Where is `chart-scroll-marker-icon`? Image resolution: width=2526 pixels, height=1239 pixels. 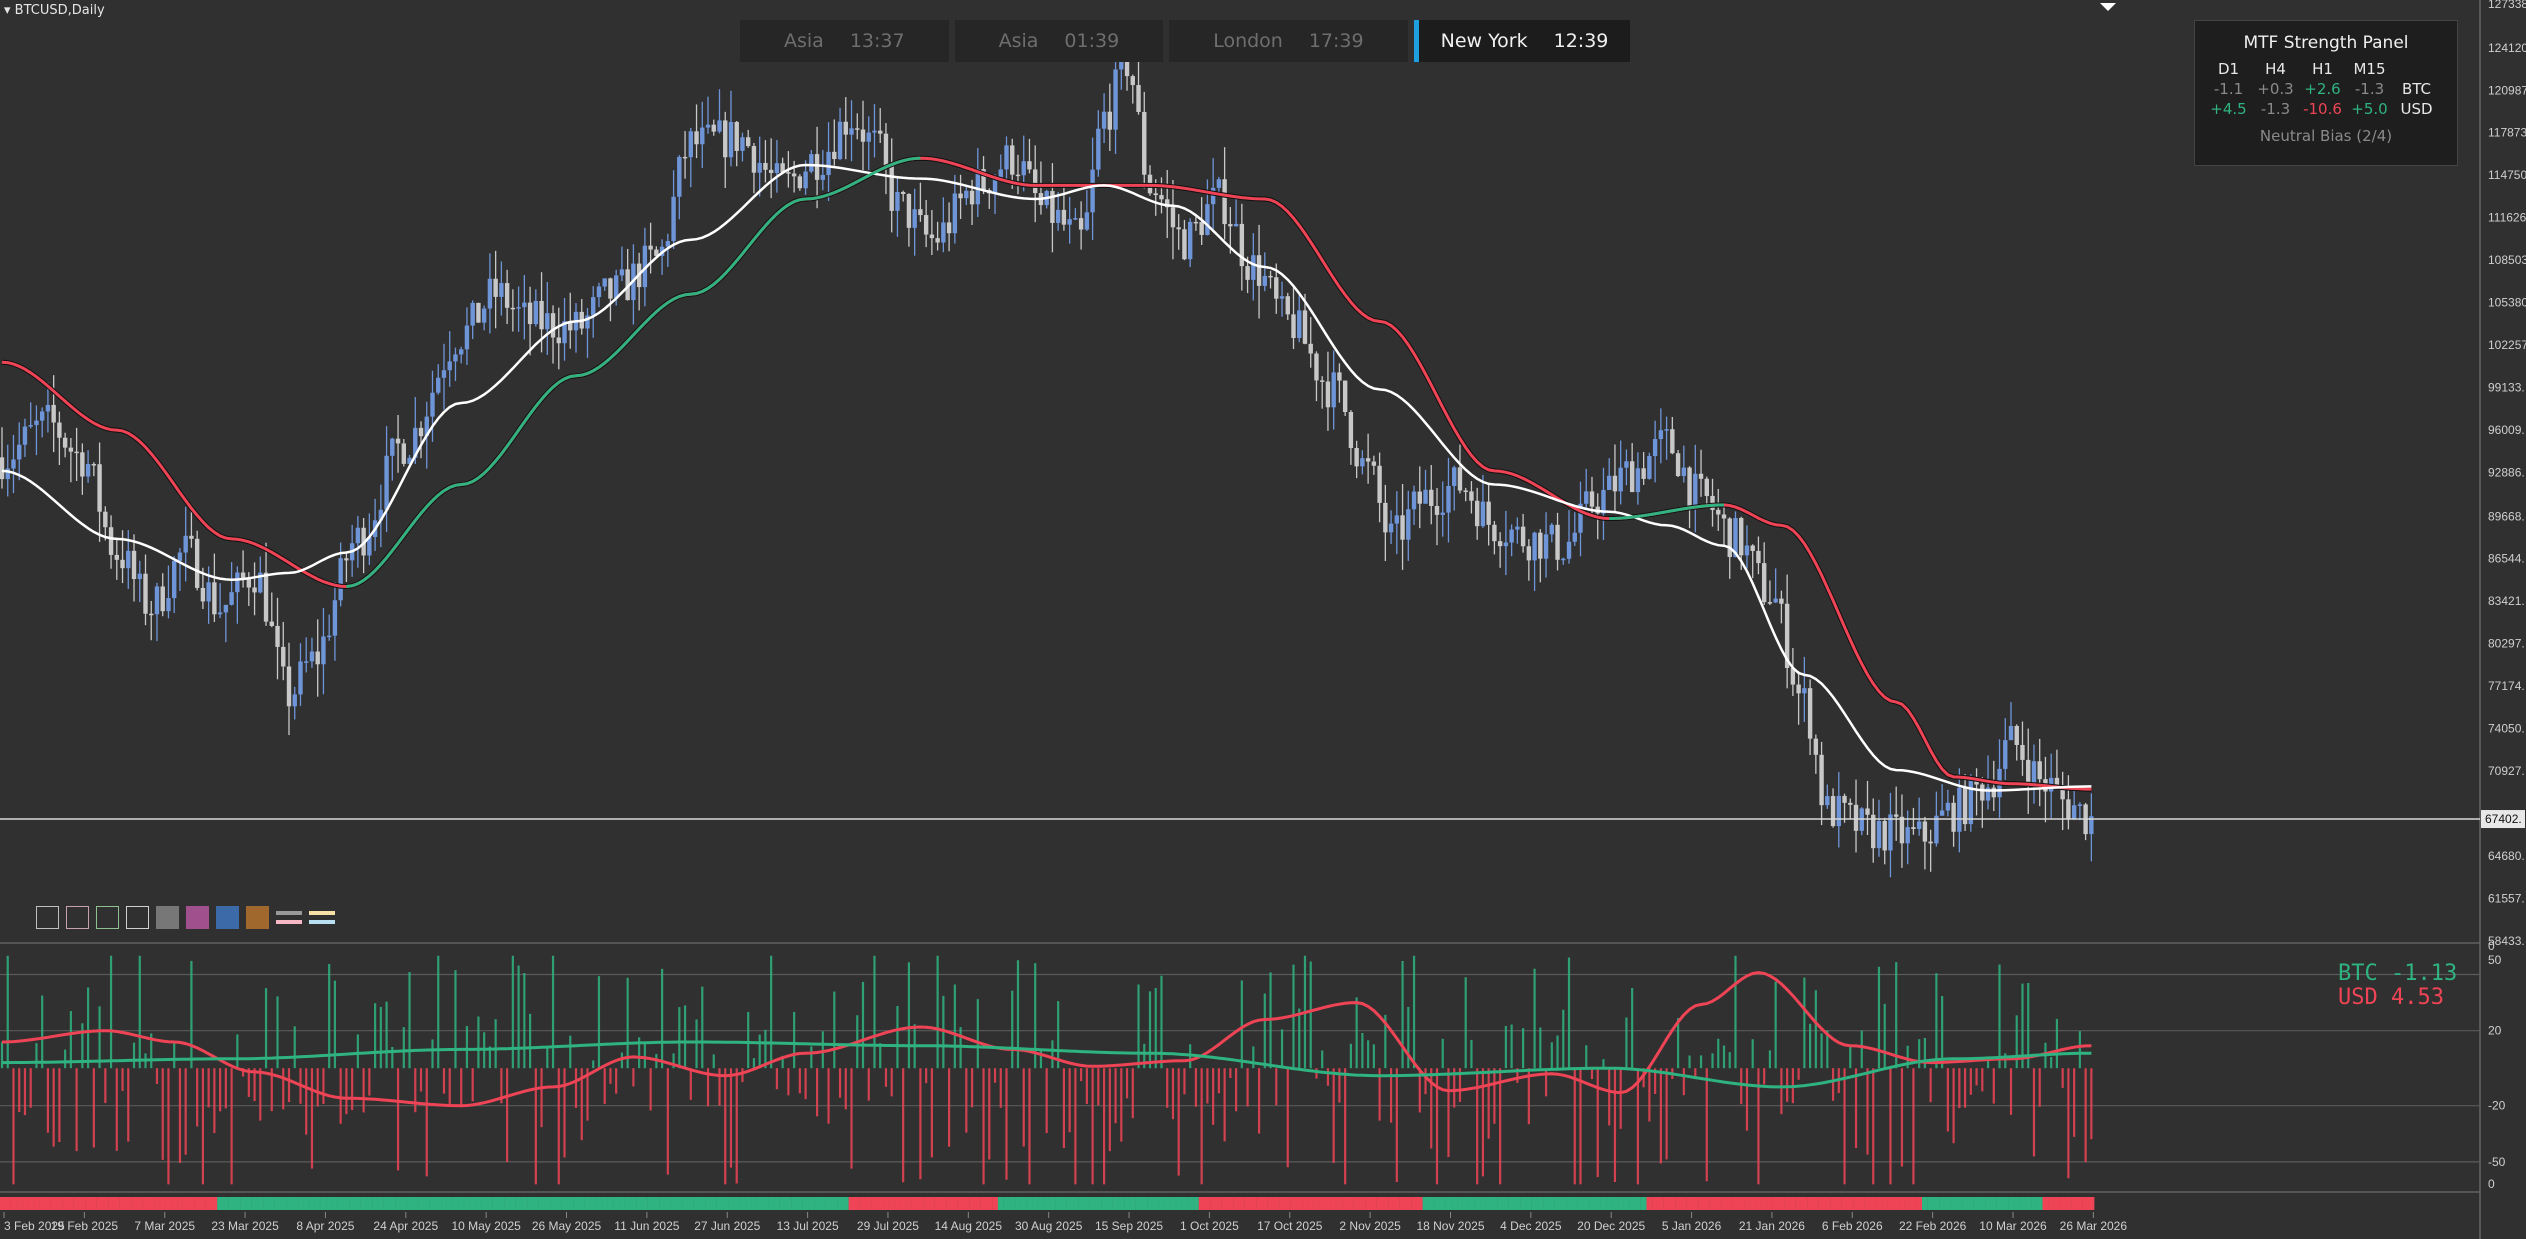 chart-scroll-marker-icon is located at coordinates (2108, 7).